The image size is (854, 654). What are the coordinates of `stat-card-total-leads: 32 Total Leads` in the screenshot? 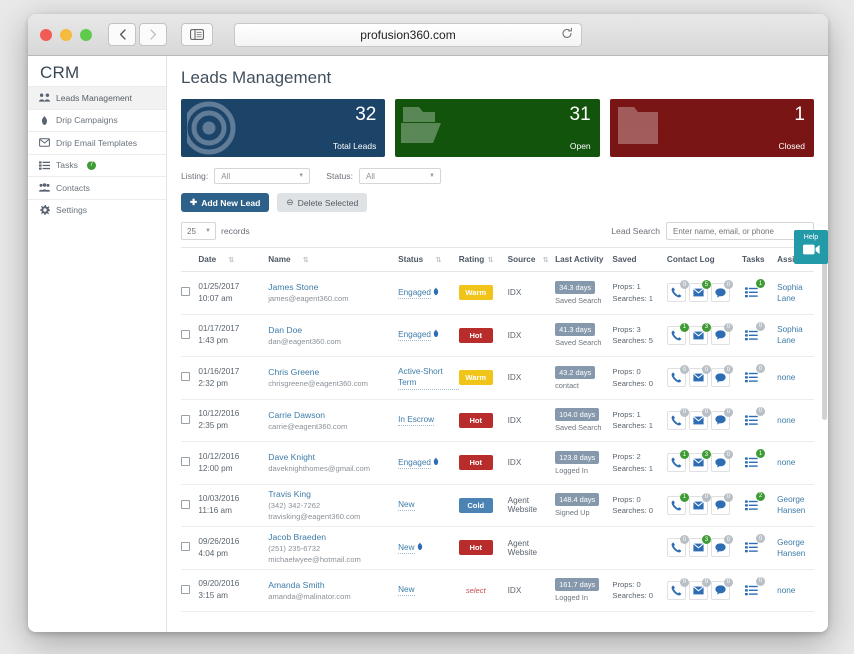 It's located at (283, 128).